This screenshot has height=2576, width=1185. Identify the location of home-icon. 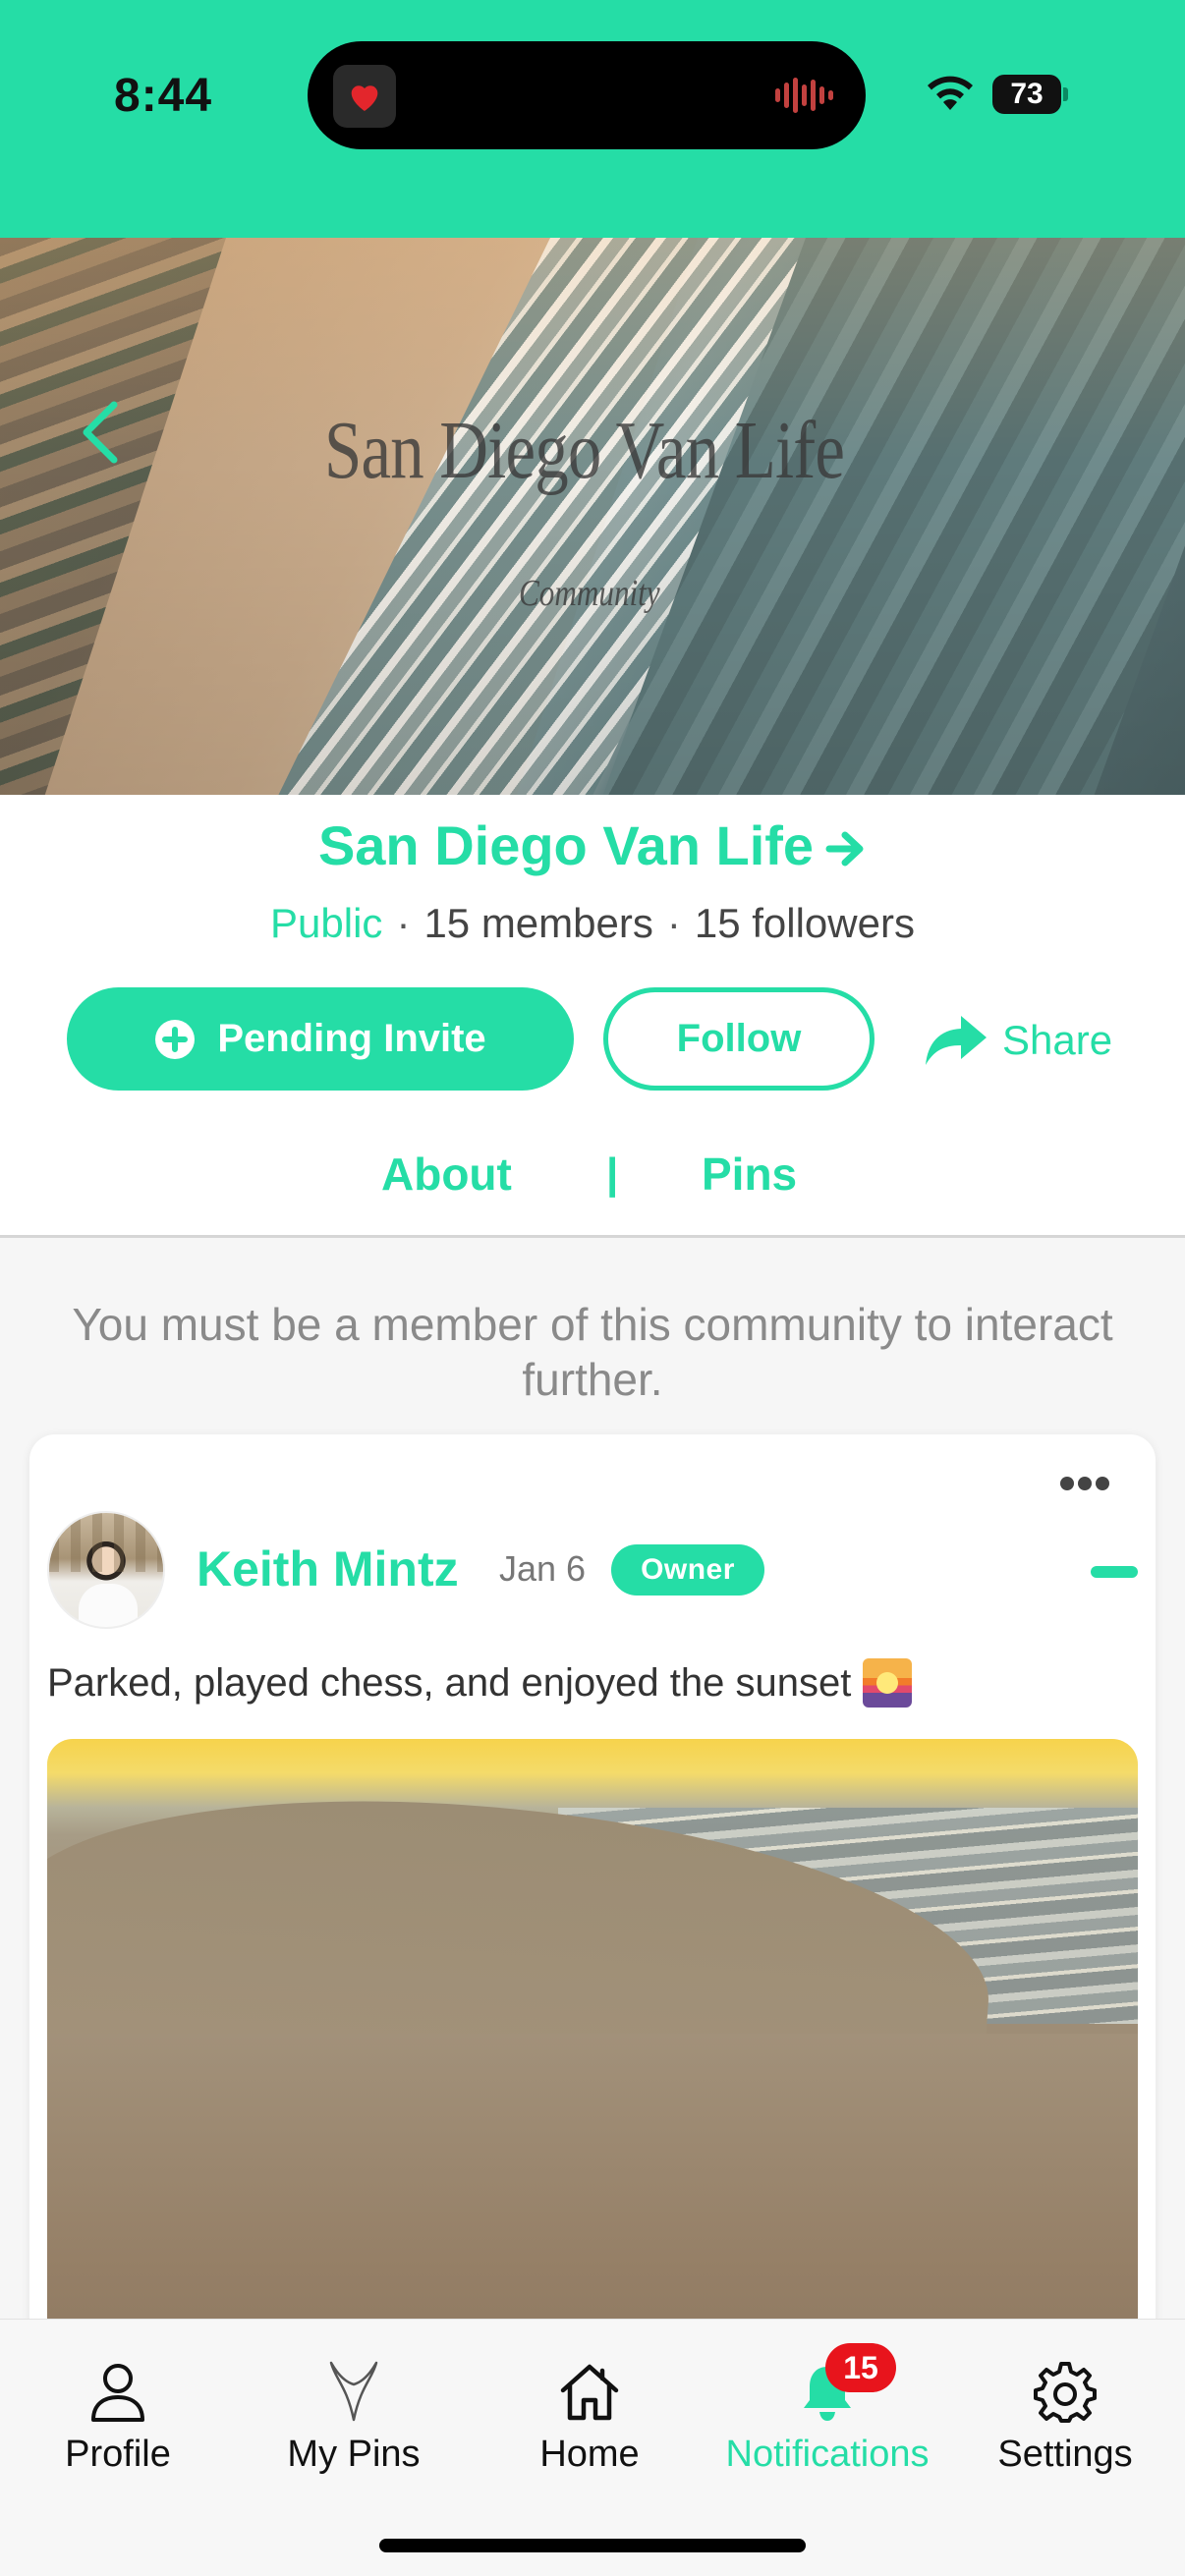
(590, 2392).